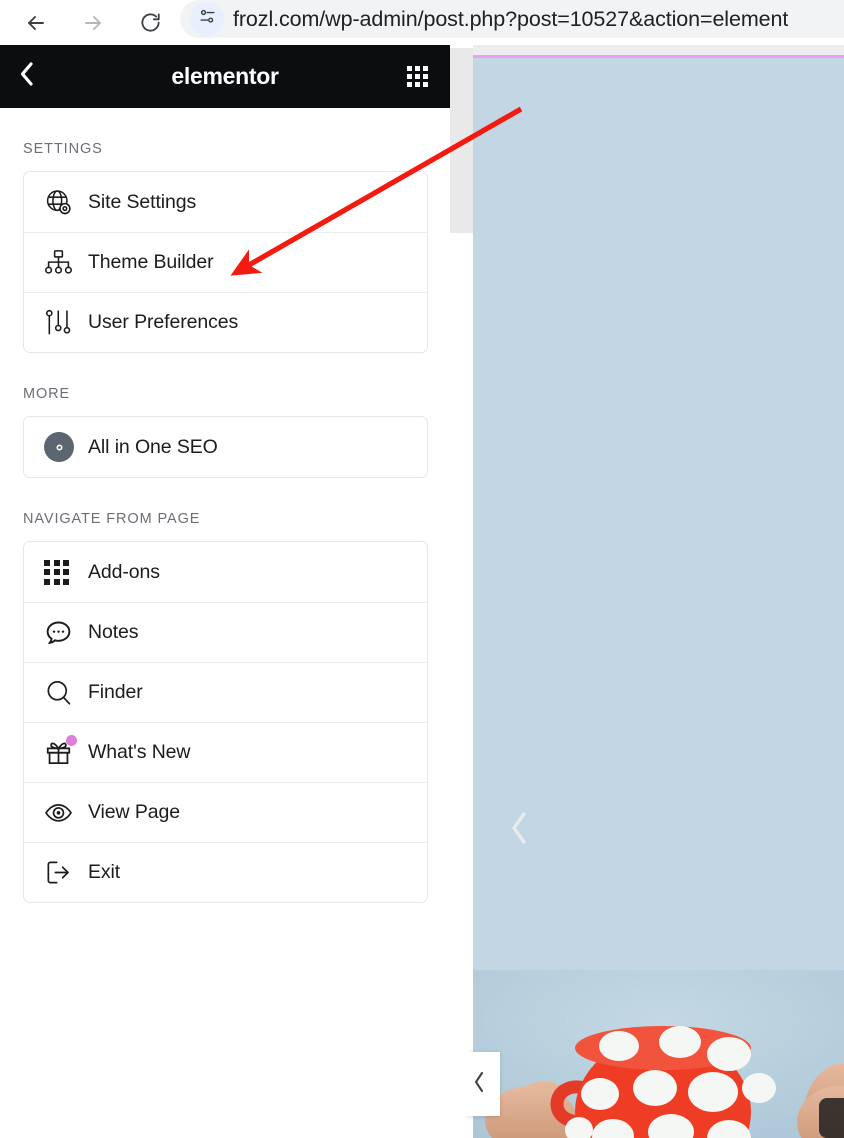  Describe the element at coordinates (66, 202) in the screenshot. I see `globe-settings-icon` at that location.